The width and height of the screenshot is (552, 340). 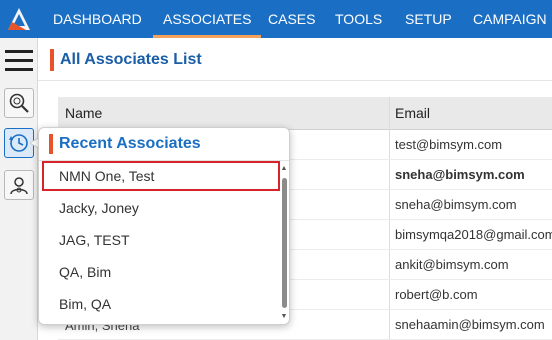 I want to click on nav-cases: CASES, so click(x=291, y=19).